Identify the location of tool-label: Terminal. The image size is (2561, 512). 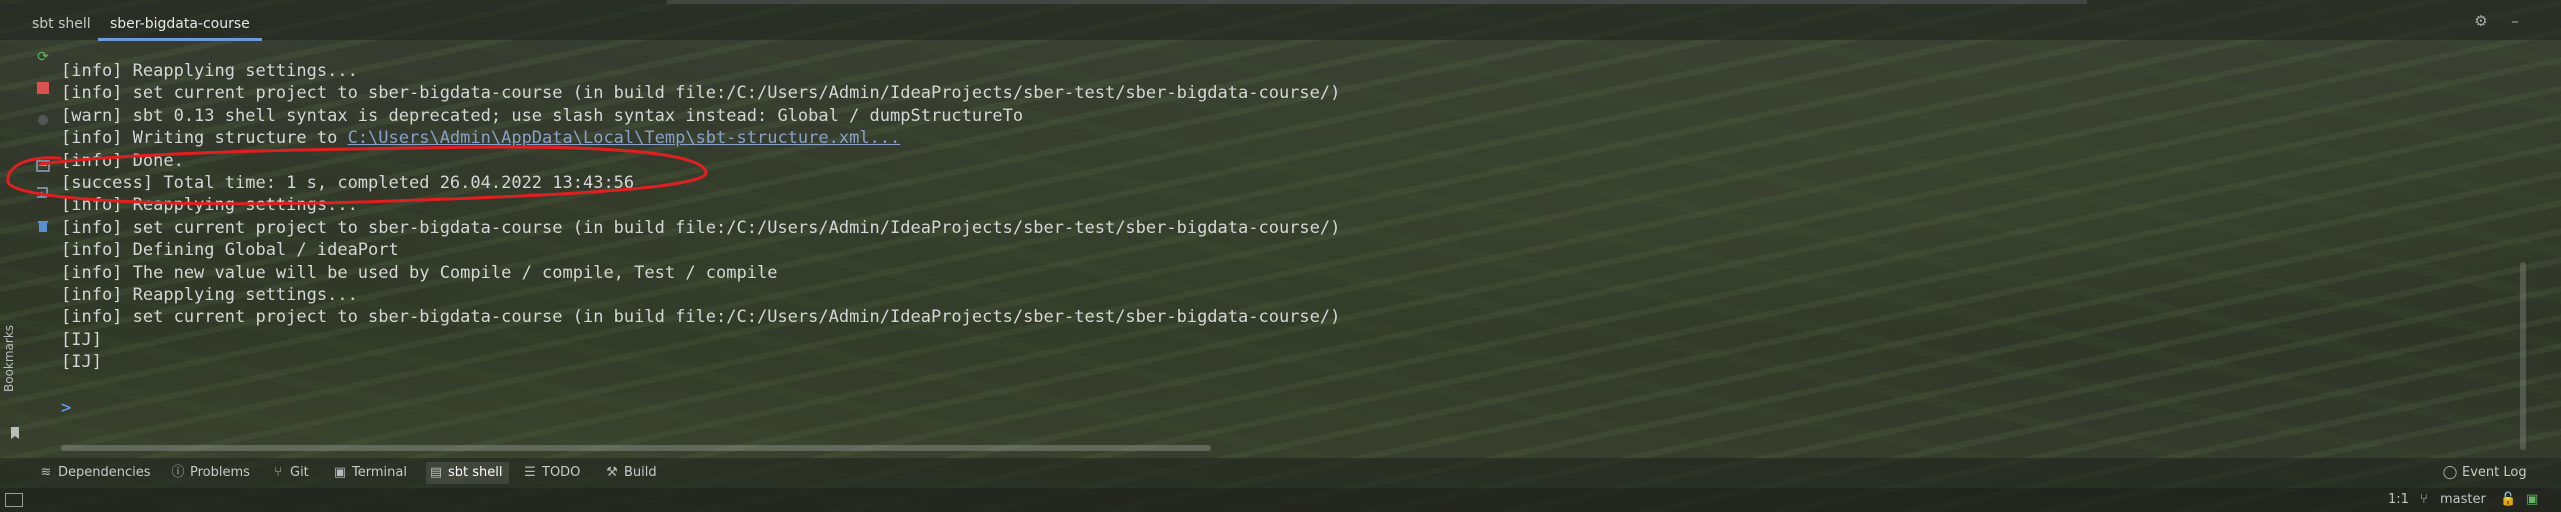
(379, 472).